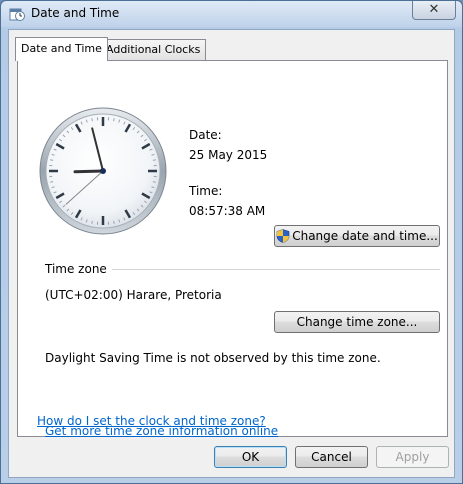 The height and width of the screenshot is (484, 463). I want to click on apply-button: Apply, so click(412, 457).